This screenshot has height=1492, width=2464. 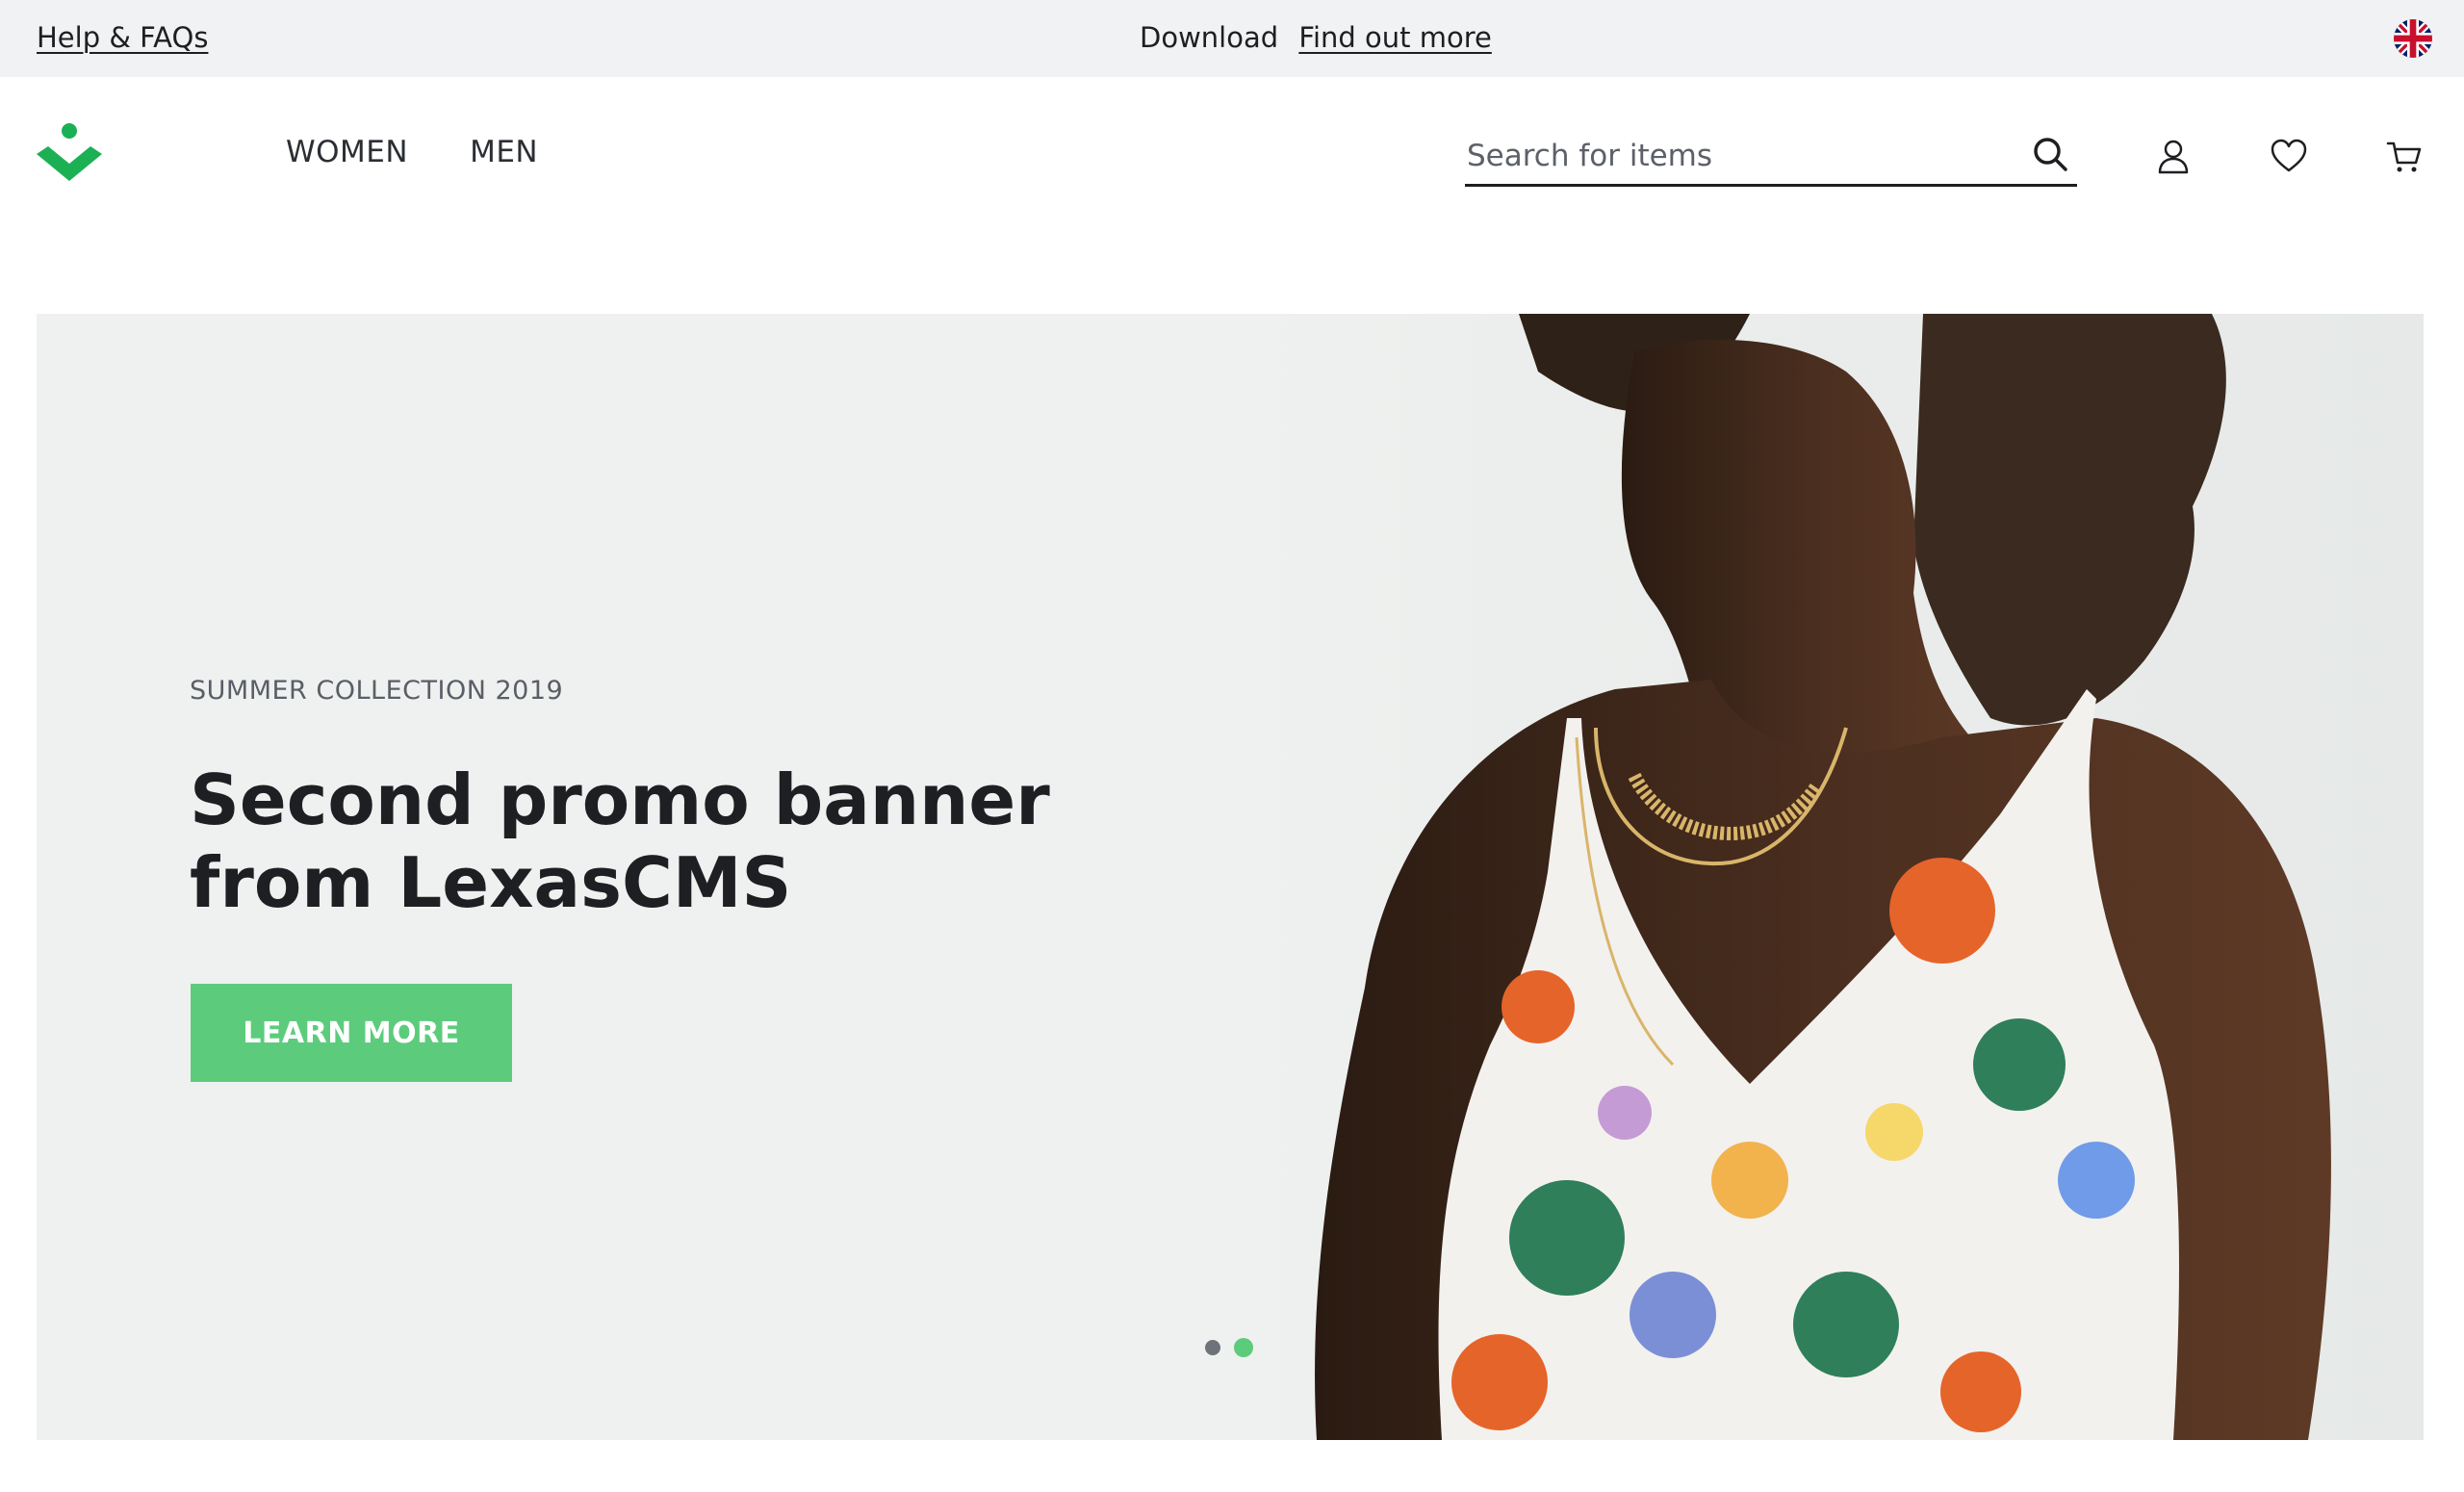 What do you see at coordinates (2050, 154) in the screenshot?
I see `search-icon` at bounding box center [2050, 154].